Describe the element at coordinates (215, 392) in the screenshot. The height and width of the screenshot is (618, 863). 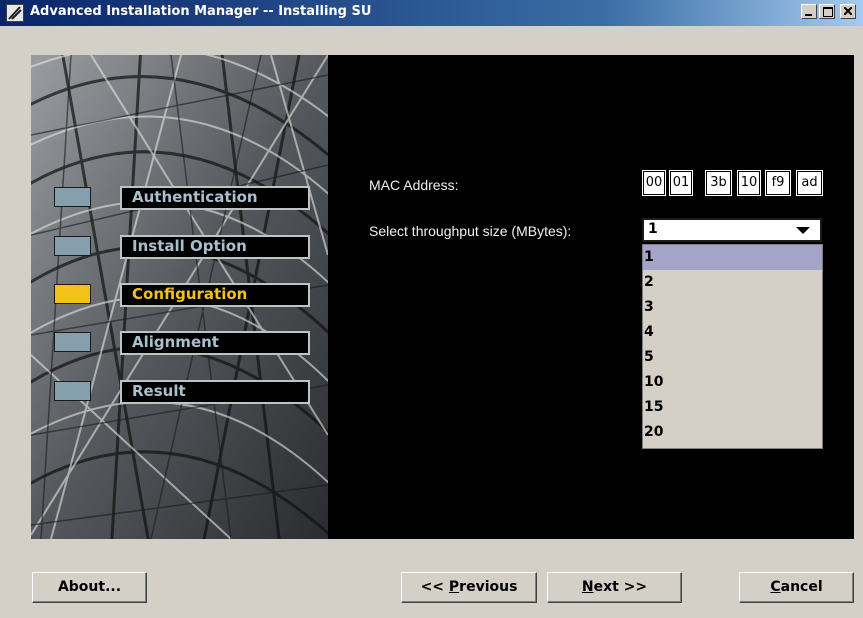
I see `step-label-result: Result` at that location.